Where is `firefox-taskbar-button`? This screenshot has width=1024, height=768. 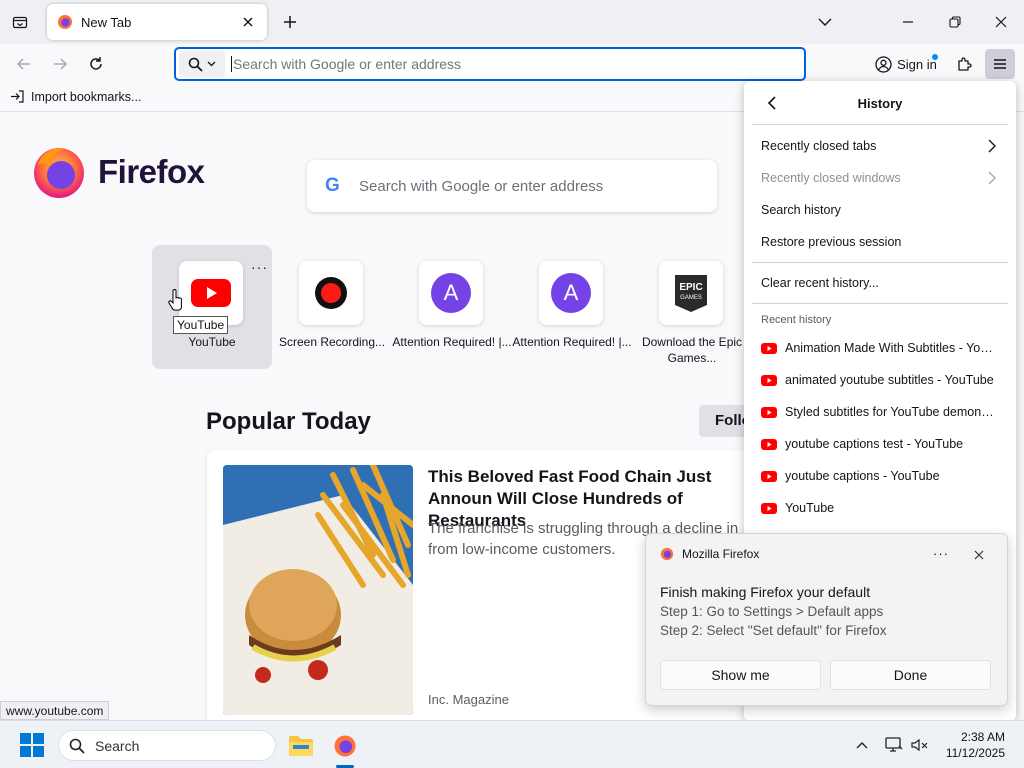 firefox-taskbar-button is located at coordinates (345, 746).